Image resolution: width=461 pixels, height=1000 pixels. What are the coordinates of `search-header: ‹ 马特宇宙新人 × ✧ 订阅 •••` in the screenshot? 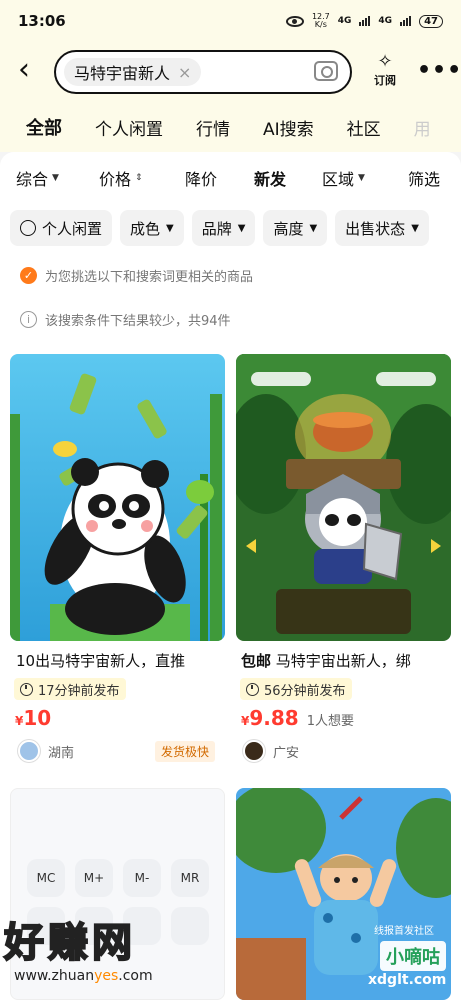 It's located at (230, 72).